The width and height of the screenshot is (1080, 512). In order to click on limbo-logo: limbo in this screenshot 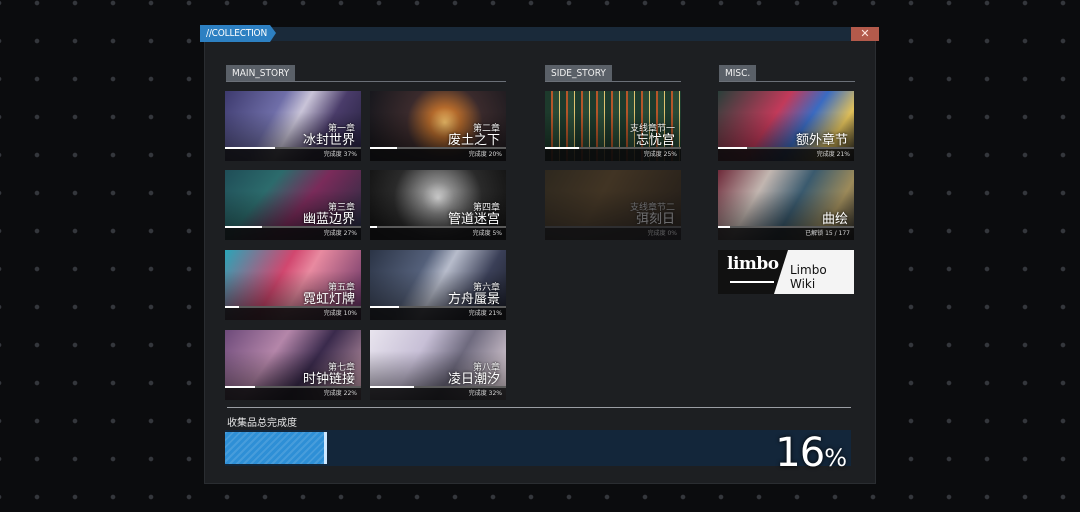, I will do `click(753, 272)`.